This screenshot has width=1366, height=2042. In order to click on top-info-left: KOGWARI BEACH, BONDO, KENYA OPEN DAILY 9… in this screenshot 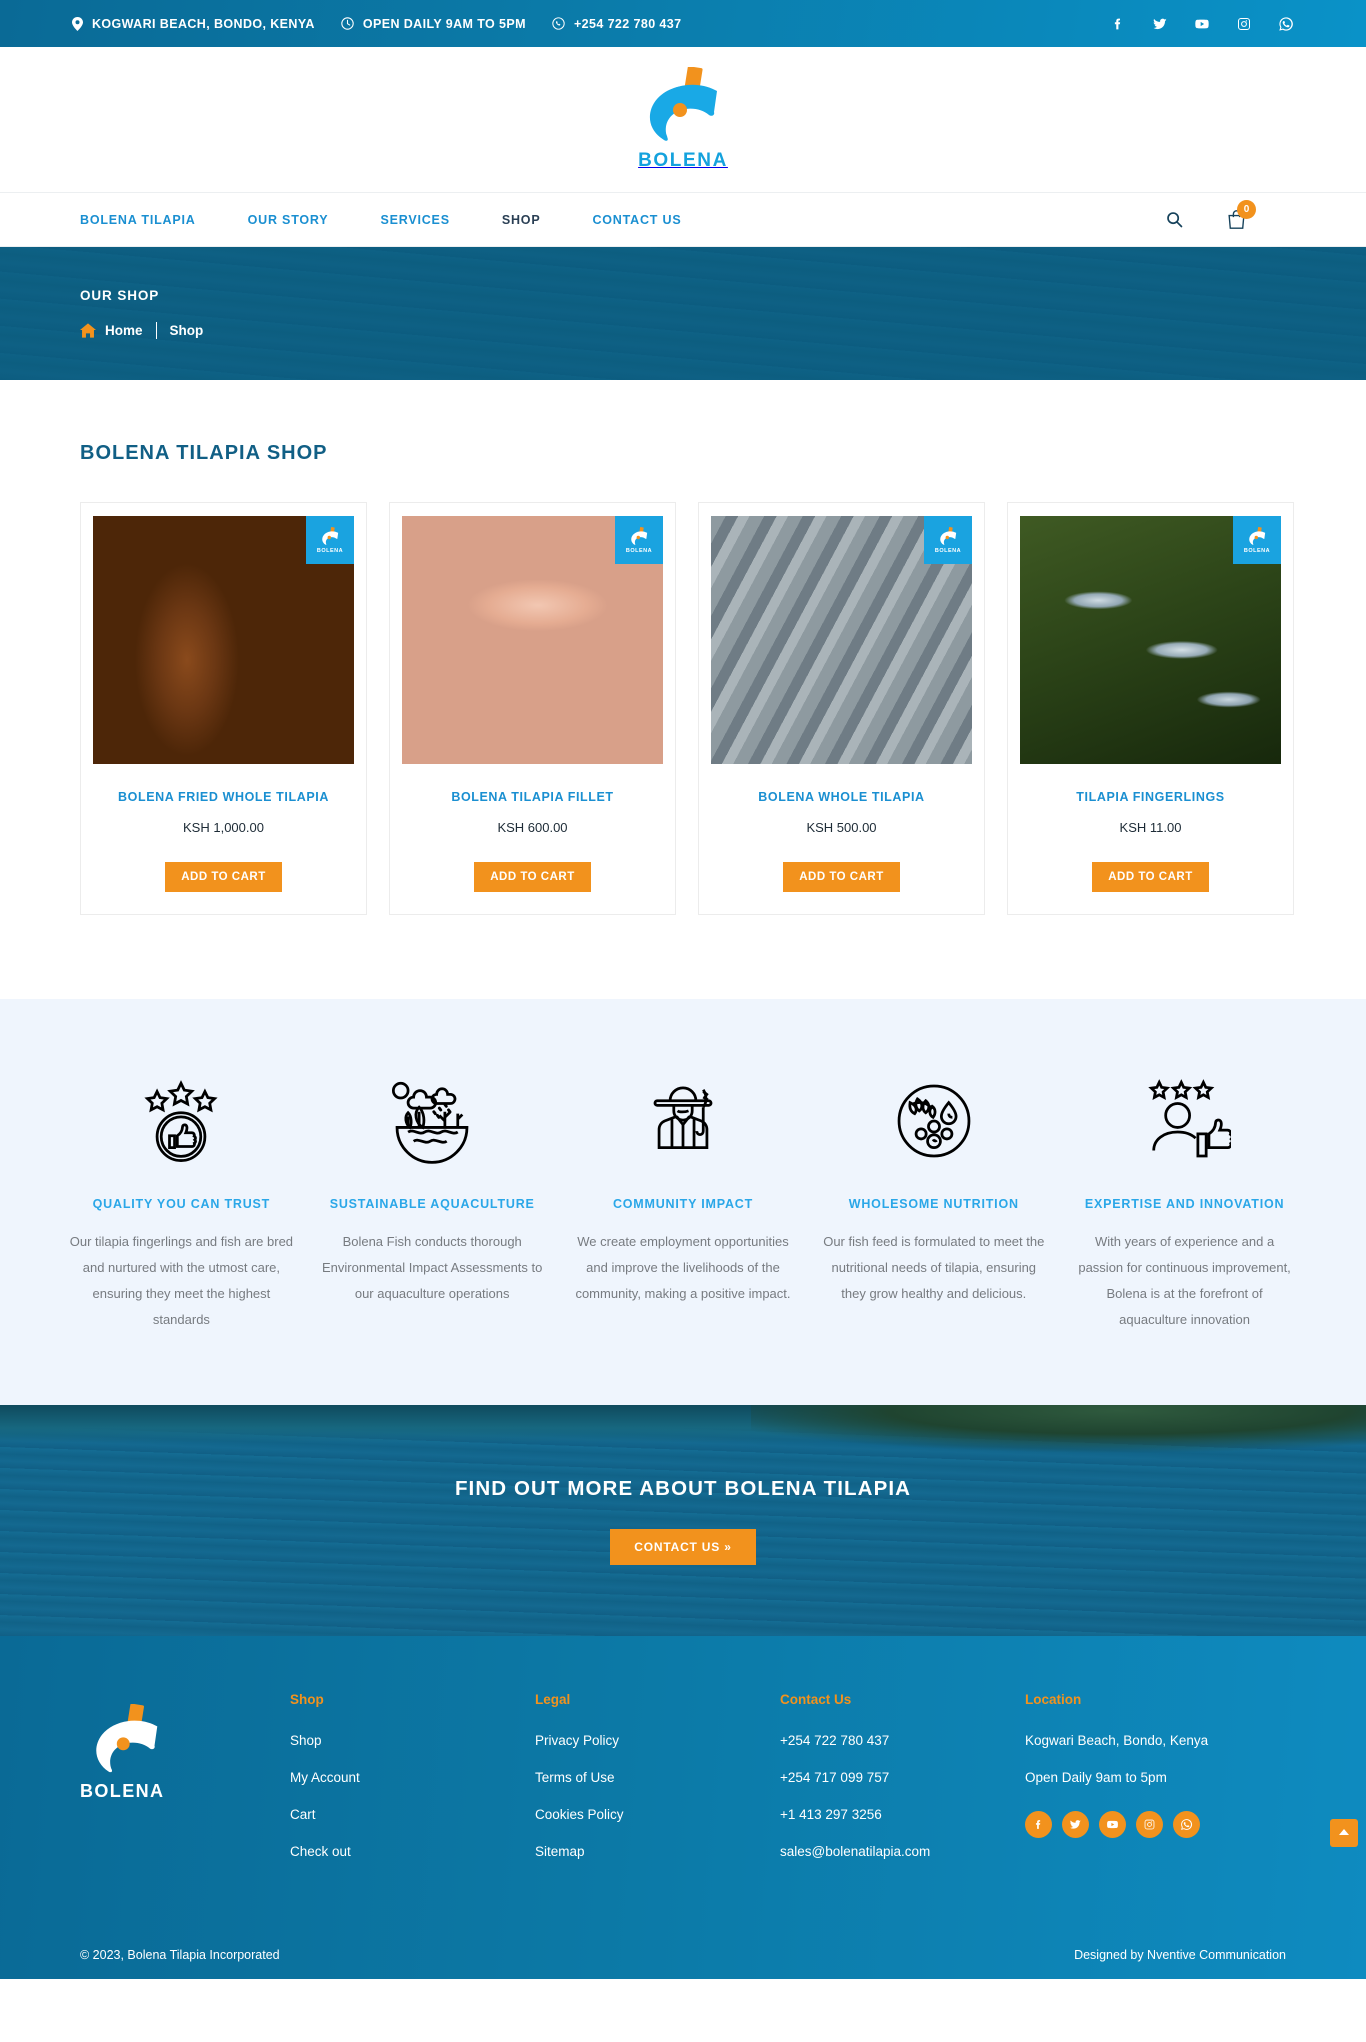, I will do `click(377, 23)`.